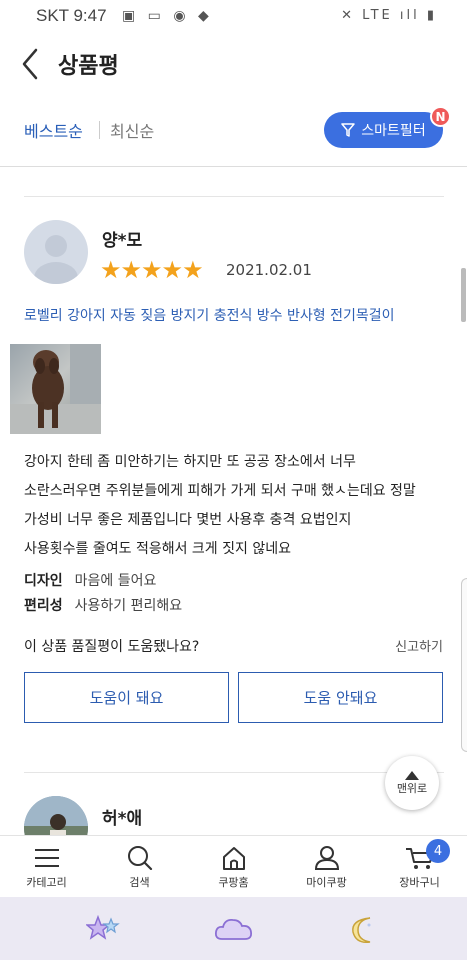 The width and height of the screenshot is (467, 960). I want to click on scroll-to-top-button: 맨위로, so click(412, 783).